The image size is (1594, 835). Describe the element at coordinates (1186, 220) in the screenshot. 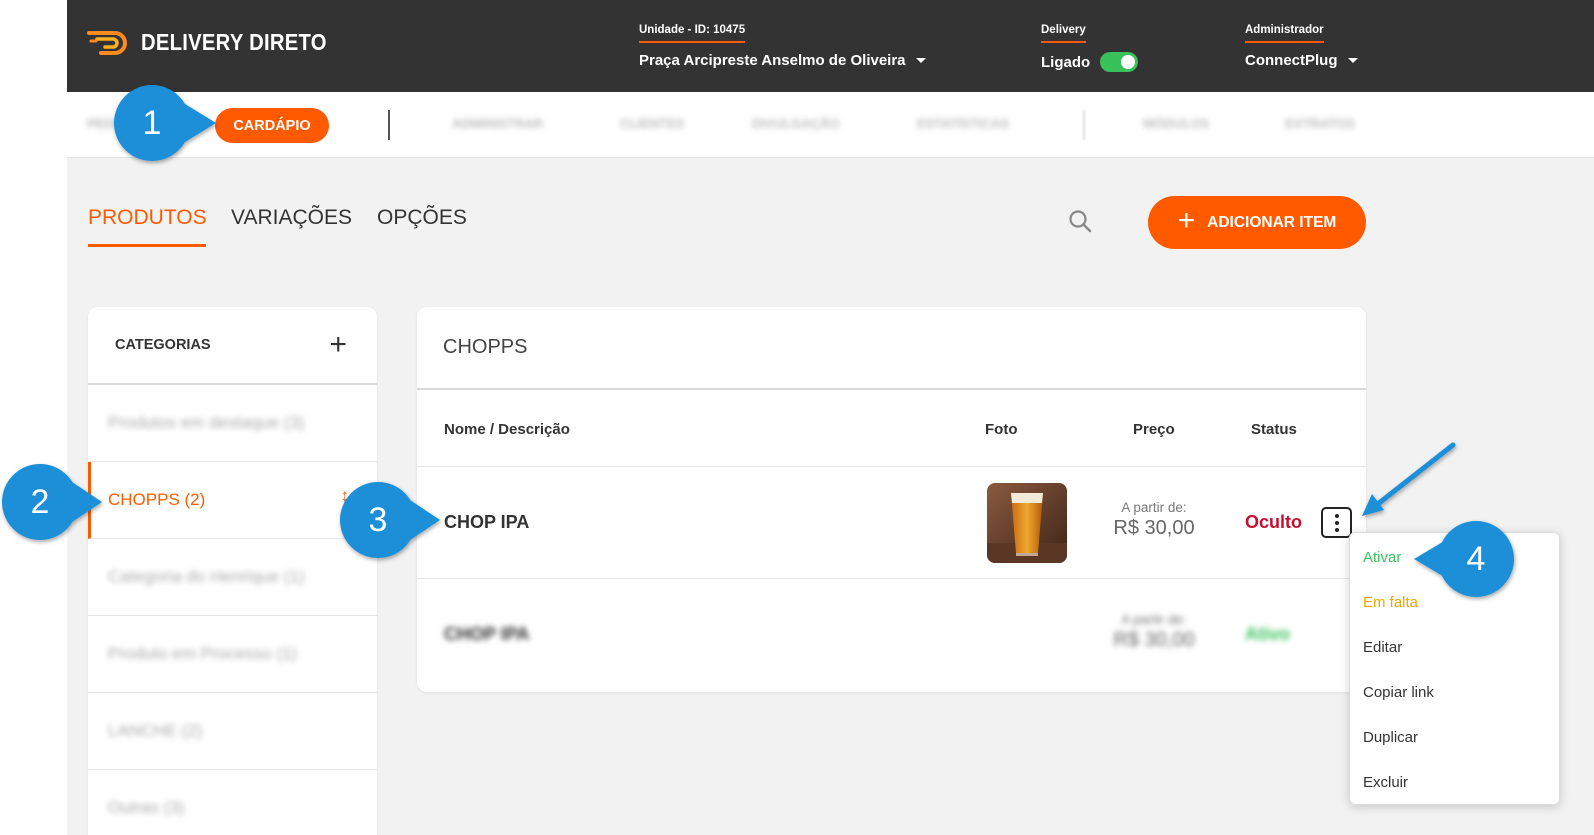

I see `plus-icon: +` at that location.